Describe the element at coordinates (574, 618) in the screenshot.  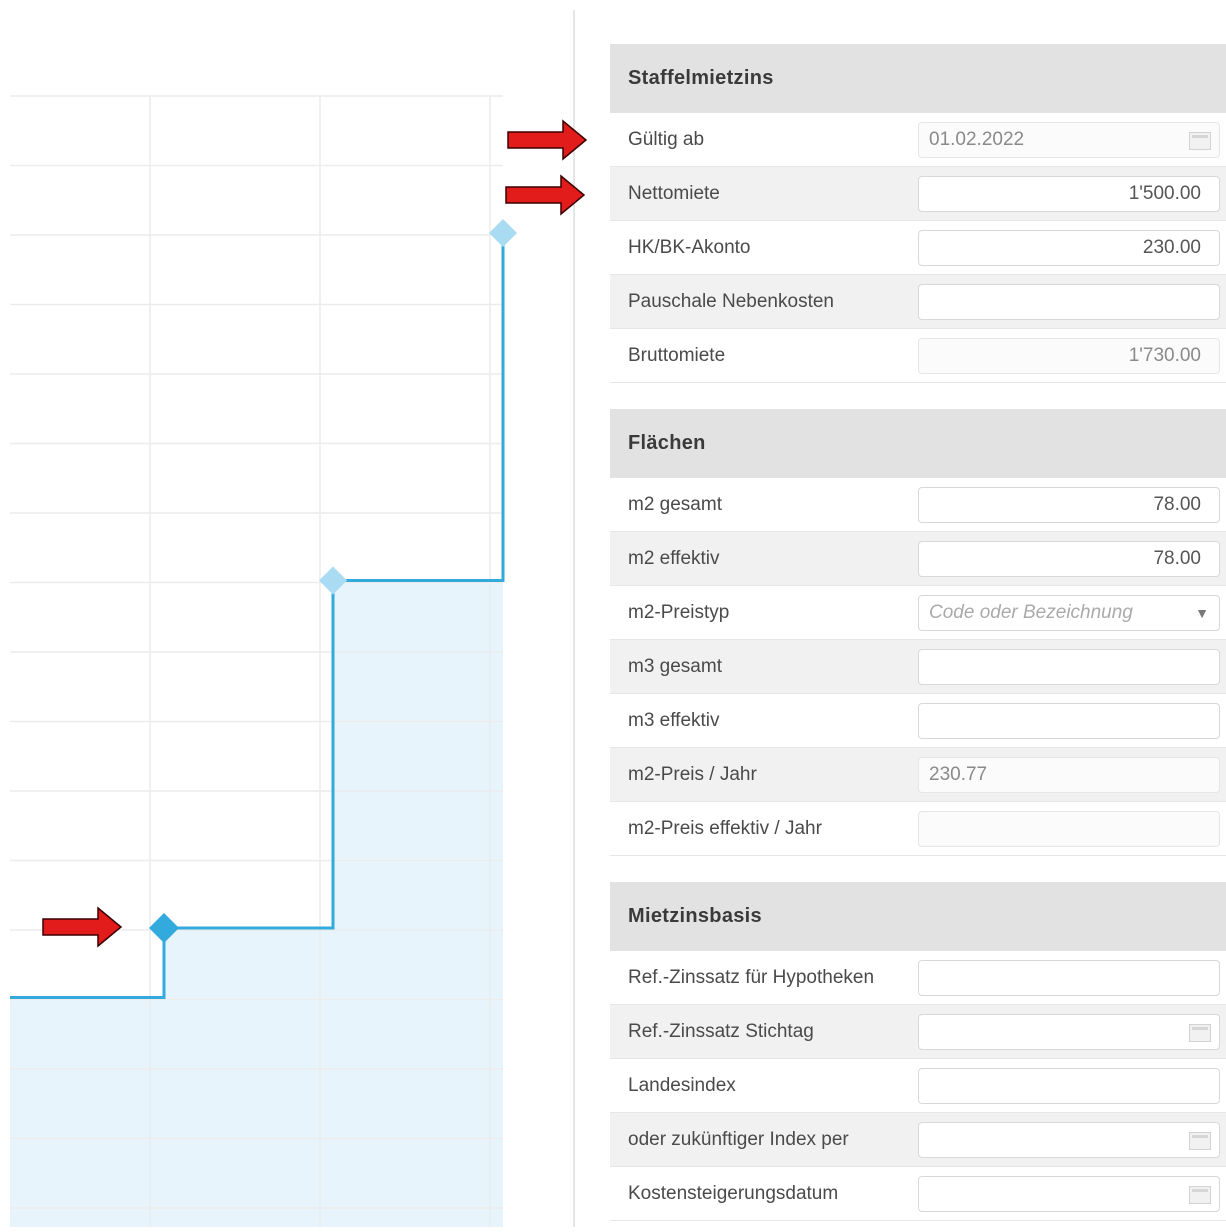
I see `panel-divider` at that location.